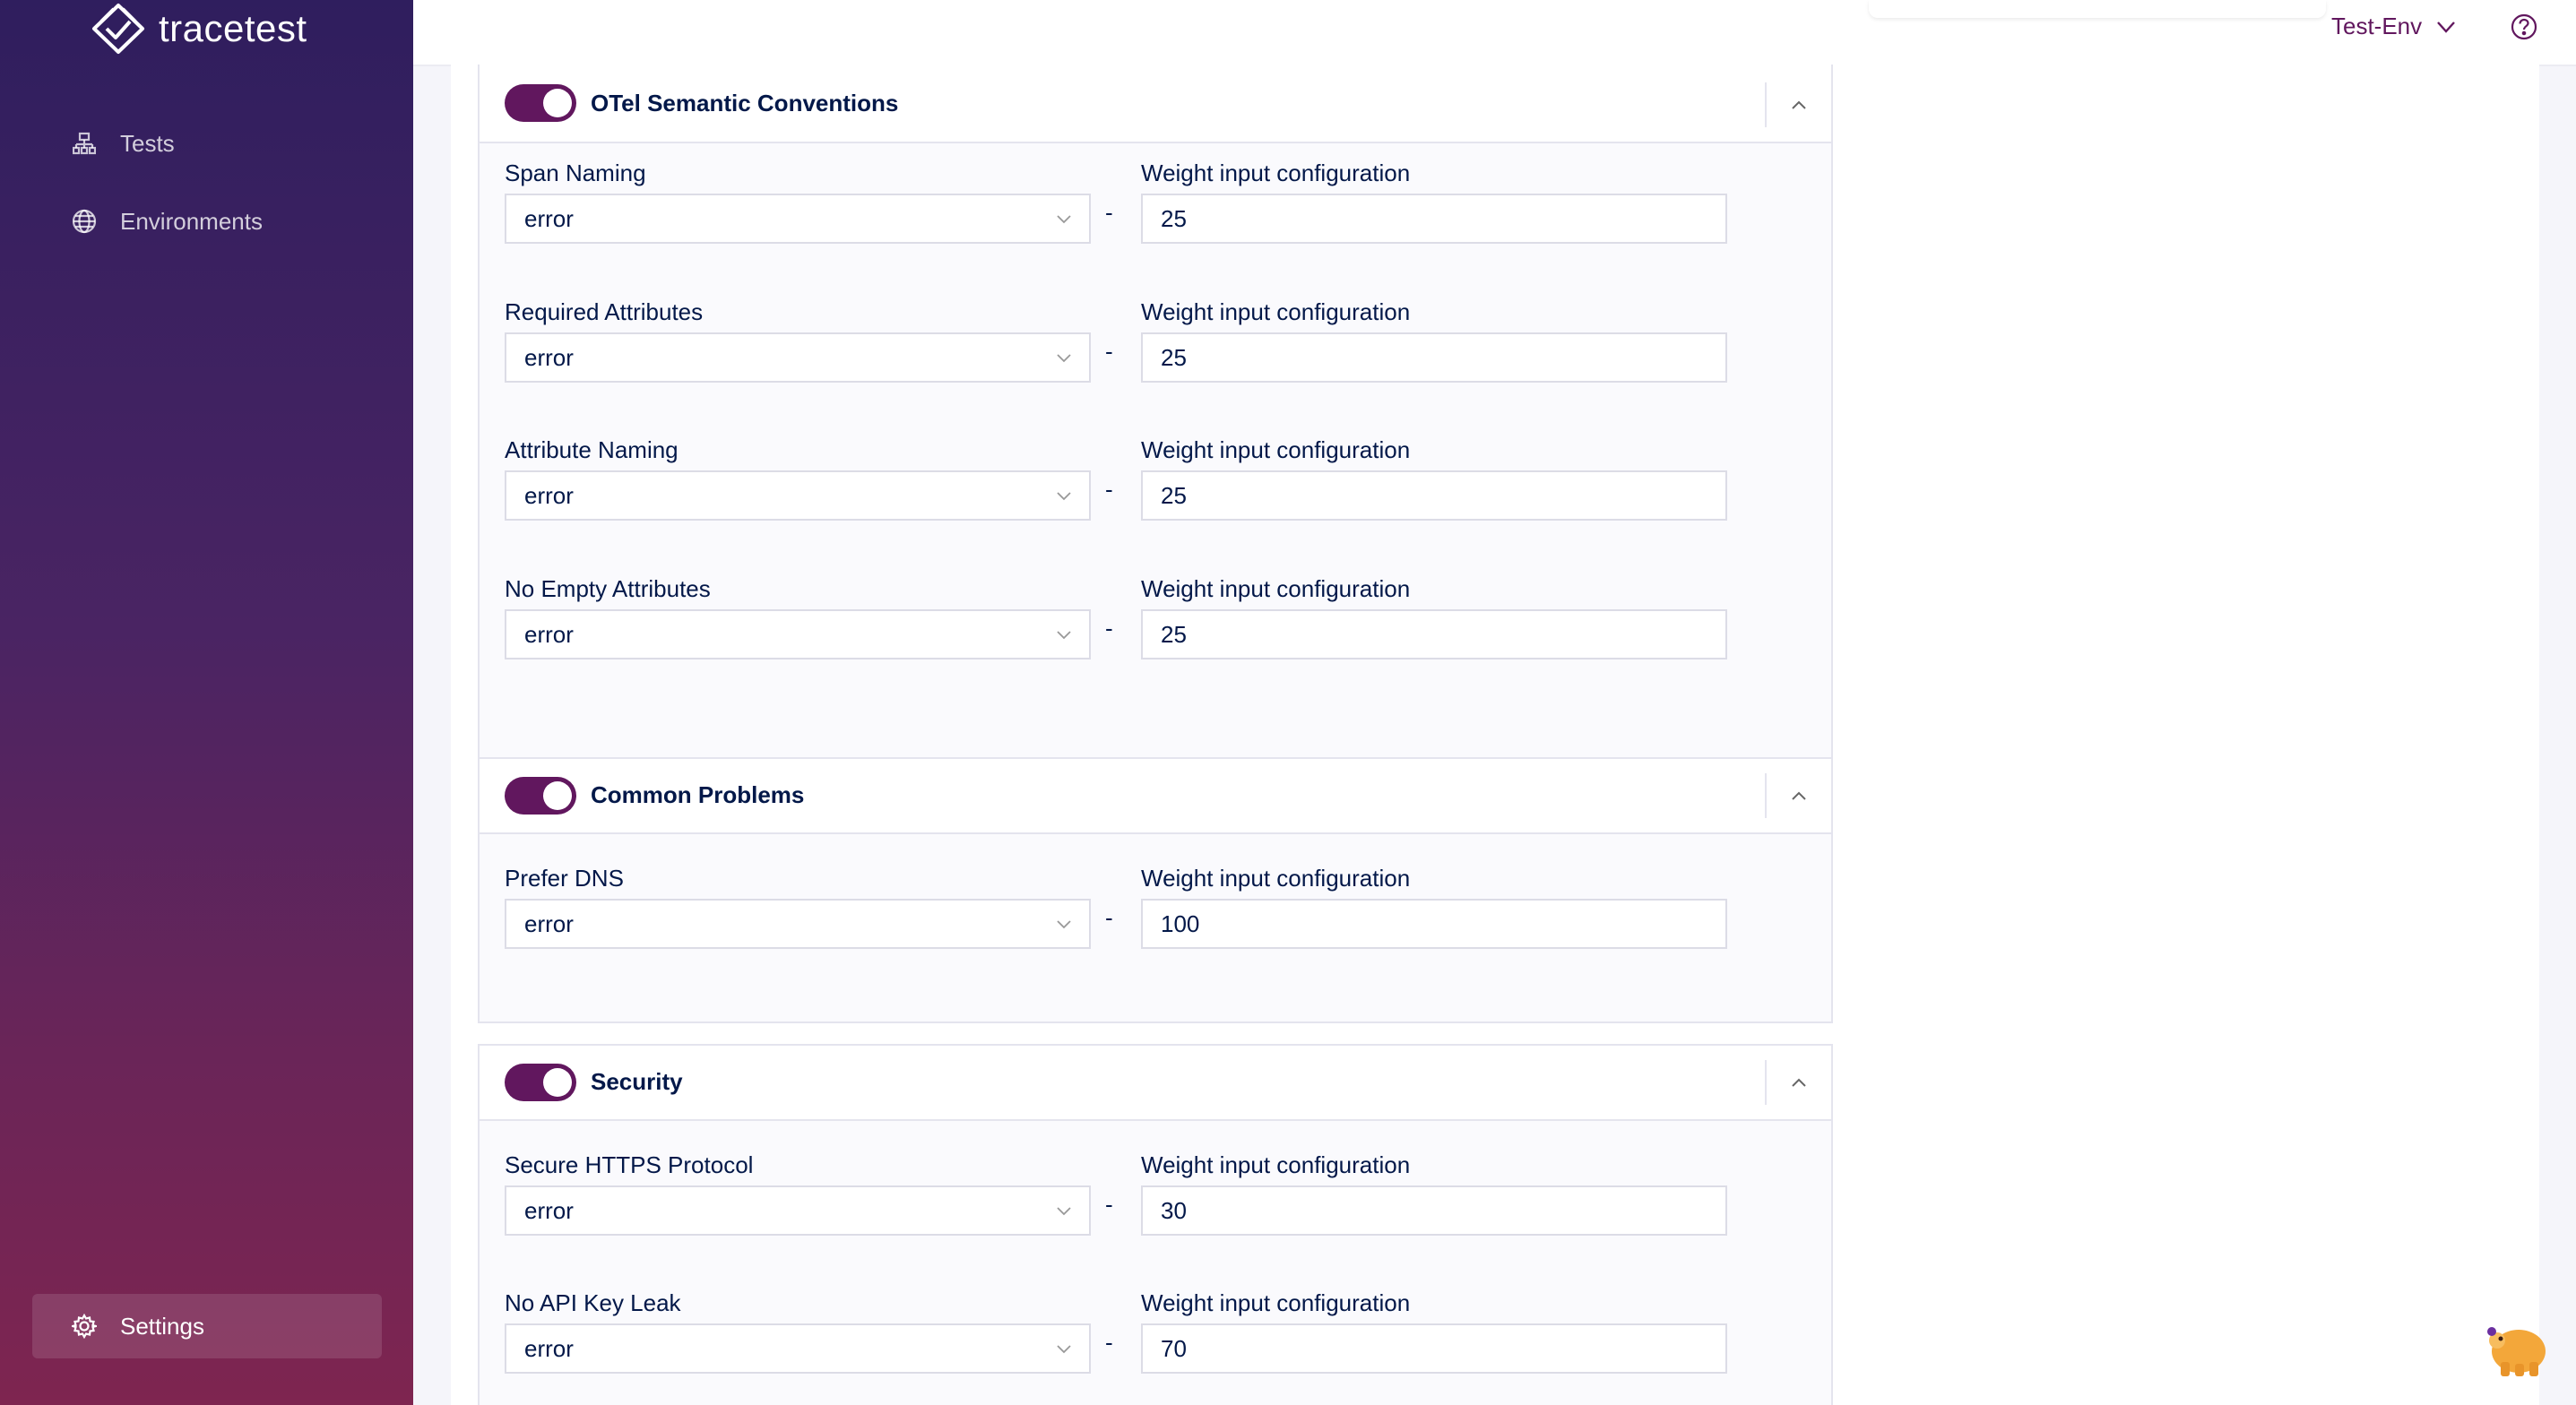  Describe the element at coordinates (84, 1326) in the screenshot. I see `gear-icon` at that location.